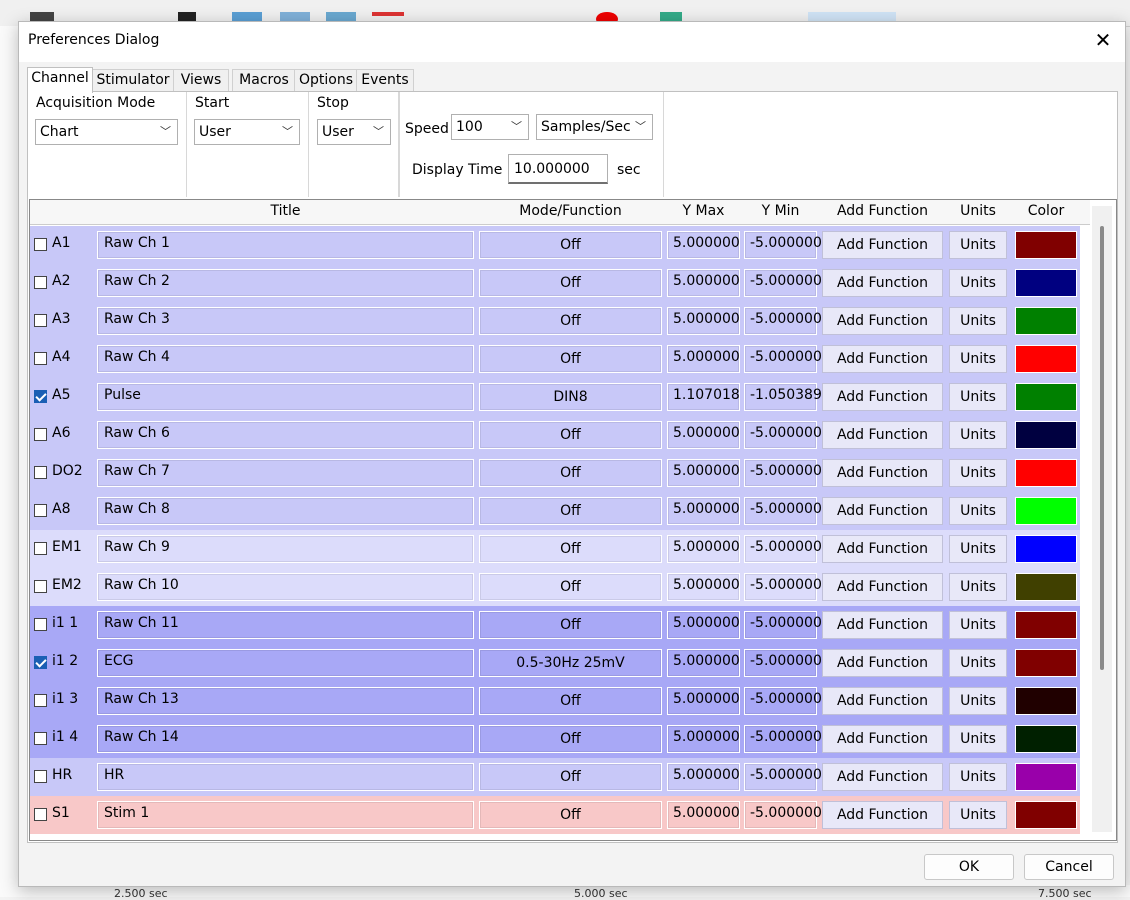 This screenshot has height=900, width=1130. What do you see at coordinates (264, 80) in the screenshot?
I see `tab-macros: Macros` at bounding box center [264, 80].